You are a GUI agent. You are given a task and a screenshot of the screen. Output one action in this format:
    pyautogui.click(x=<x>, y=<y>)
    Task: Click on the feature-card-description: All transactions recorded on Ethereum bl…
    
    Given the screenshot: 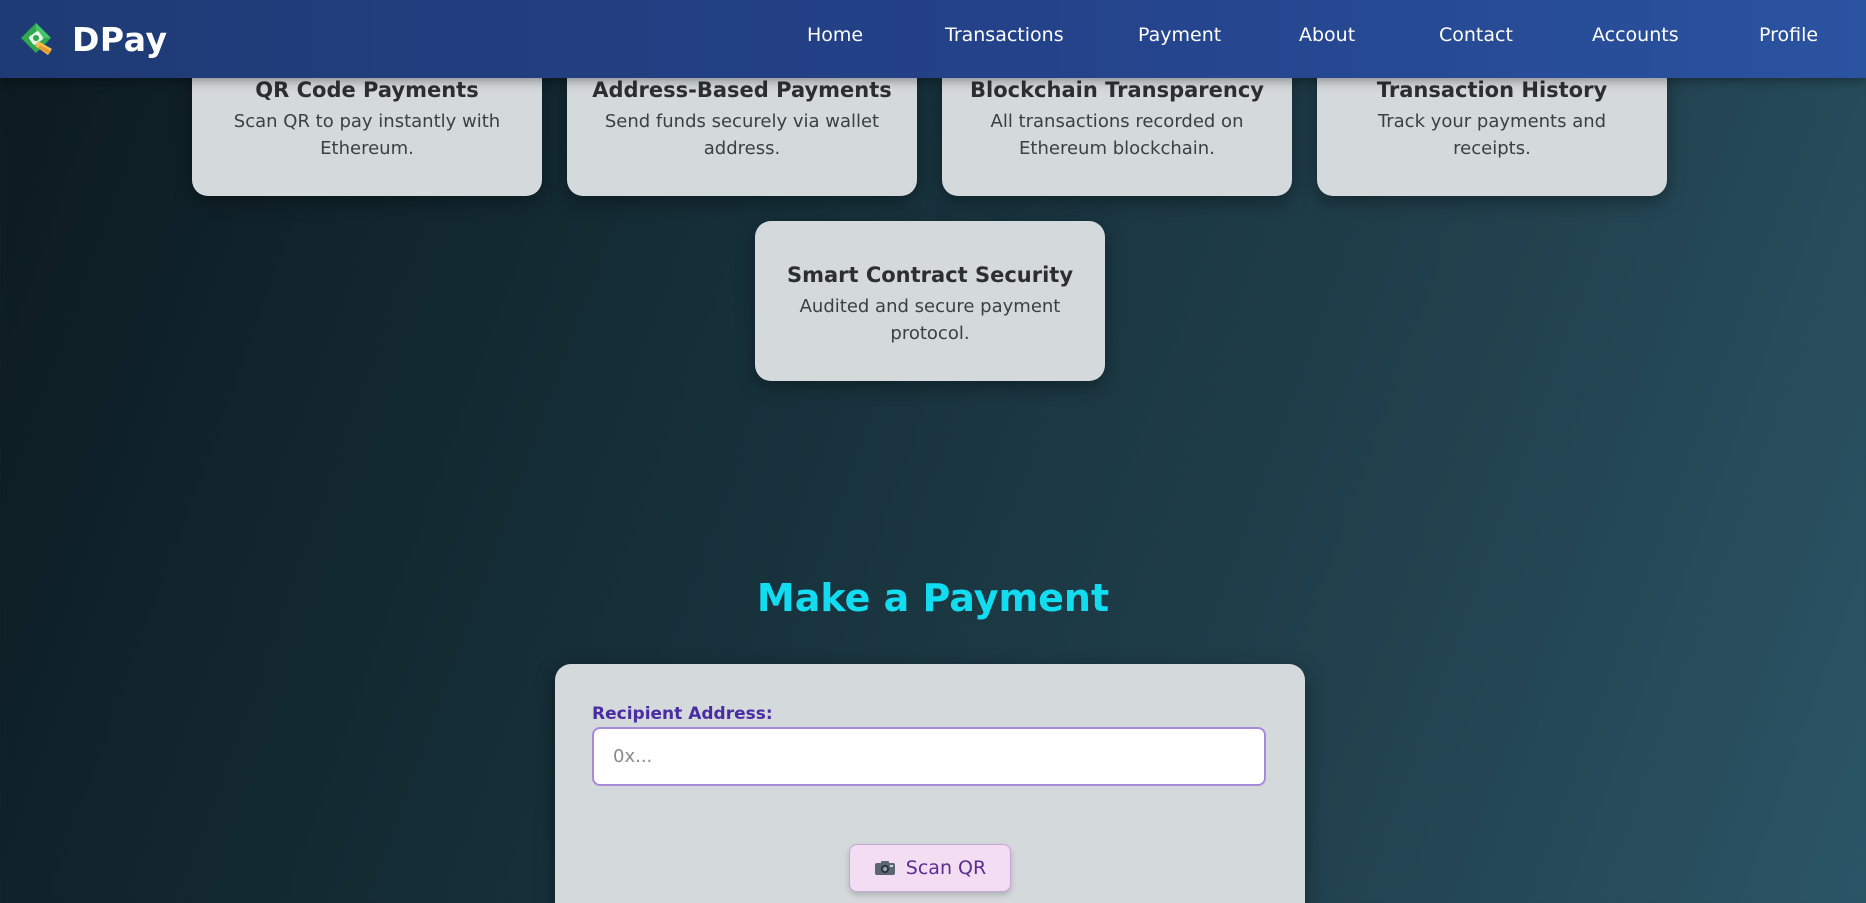 What is the action you would take?
    pyautogui.click(x=1117, y=135)
    